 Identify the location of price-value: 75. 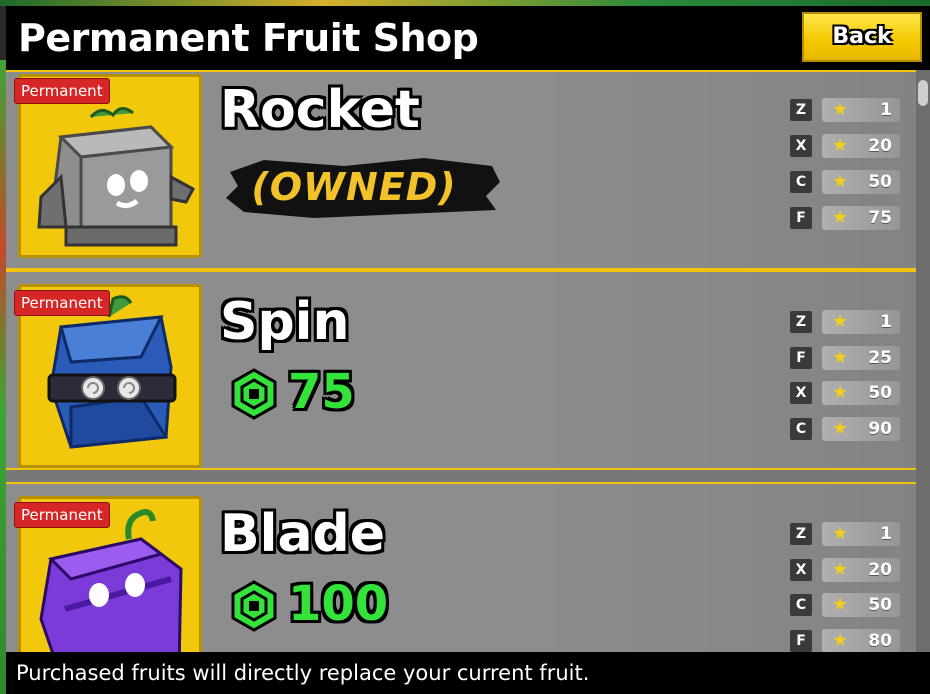
(321, 392).